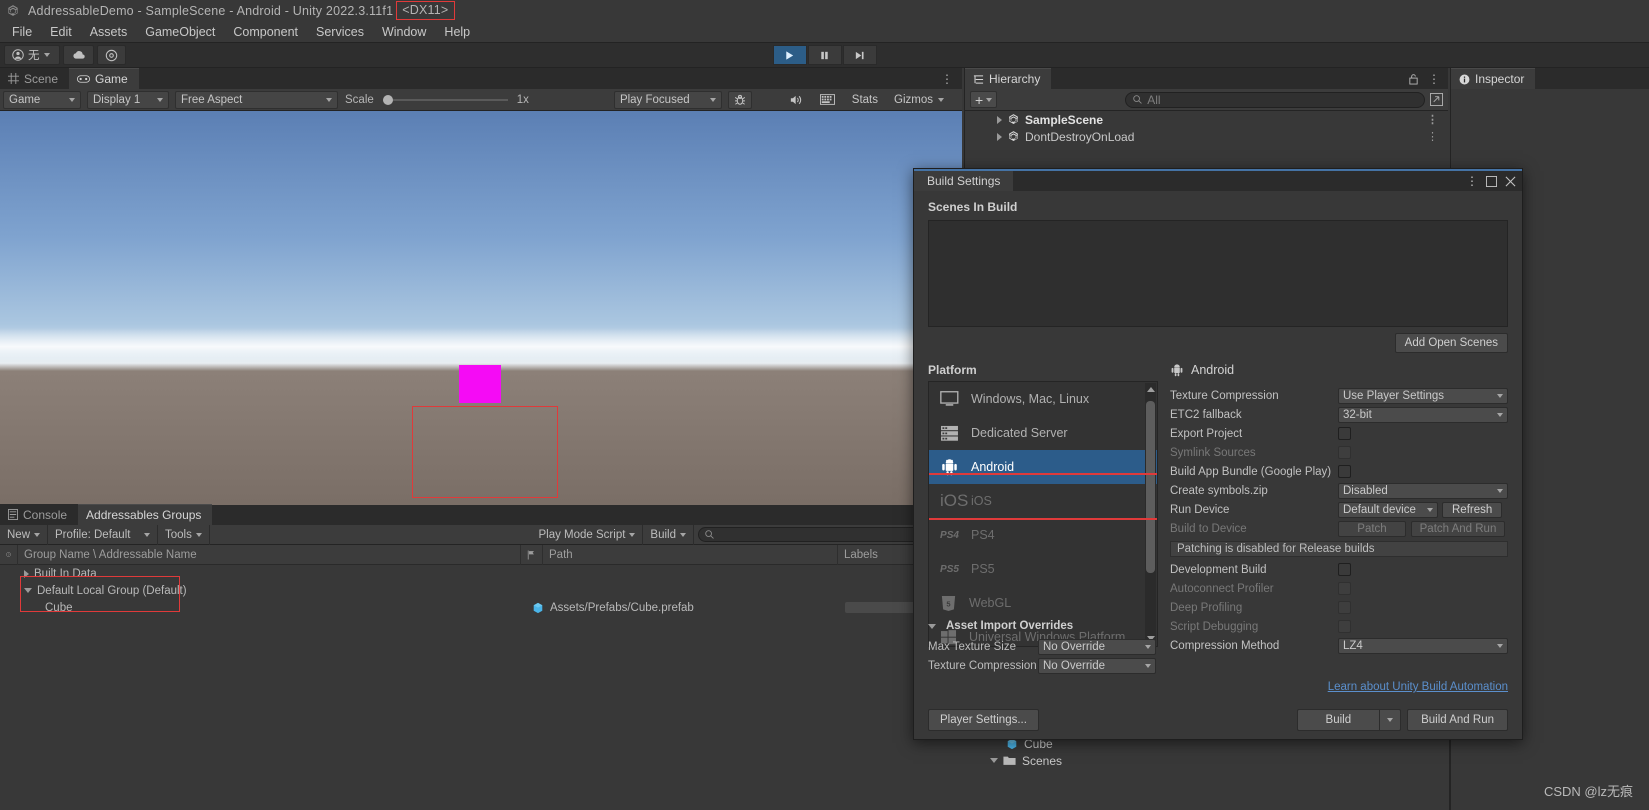 The height and width of the screenshot is (810, 1649). Describe the element at coordinates (265, 32) in the screenshot. I see `menu-item-component: Component` at that location.